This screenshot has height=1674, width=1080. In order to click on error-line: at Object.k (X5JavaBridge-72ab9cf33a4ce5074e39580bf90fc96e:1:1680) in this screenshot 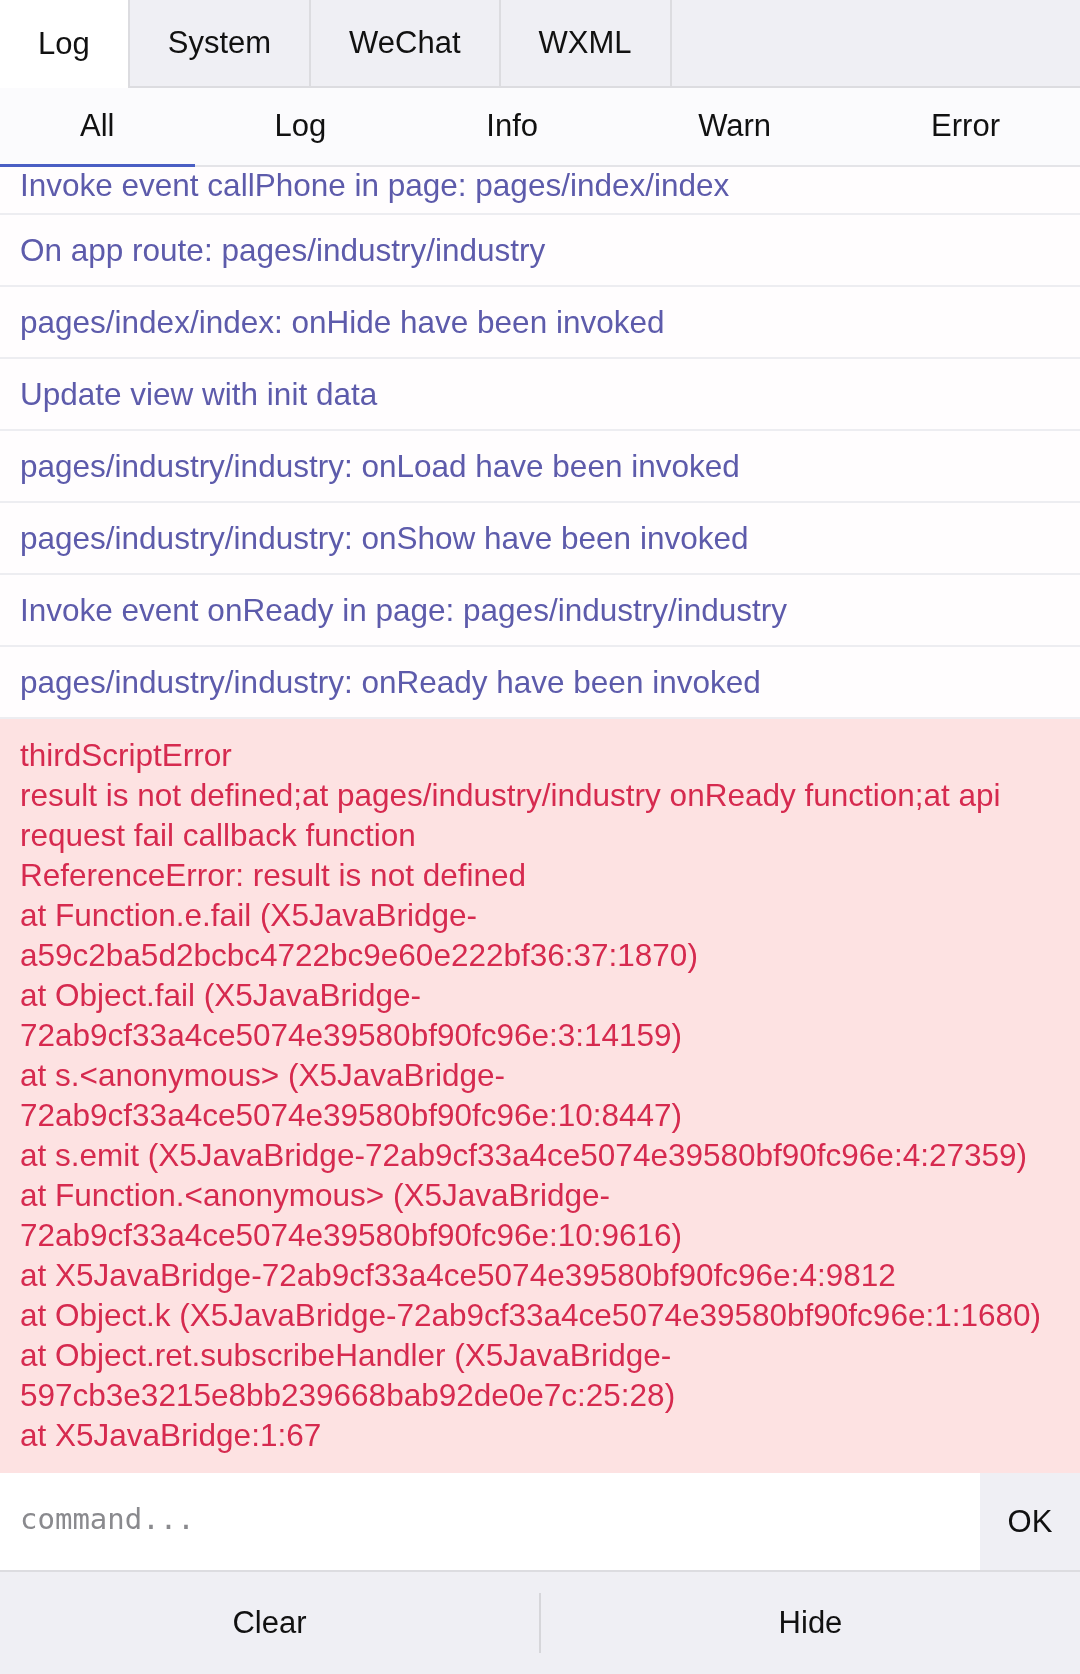, I will do `click(531, 1315)`.